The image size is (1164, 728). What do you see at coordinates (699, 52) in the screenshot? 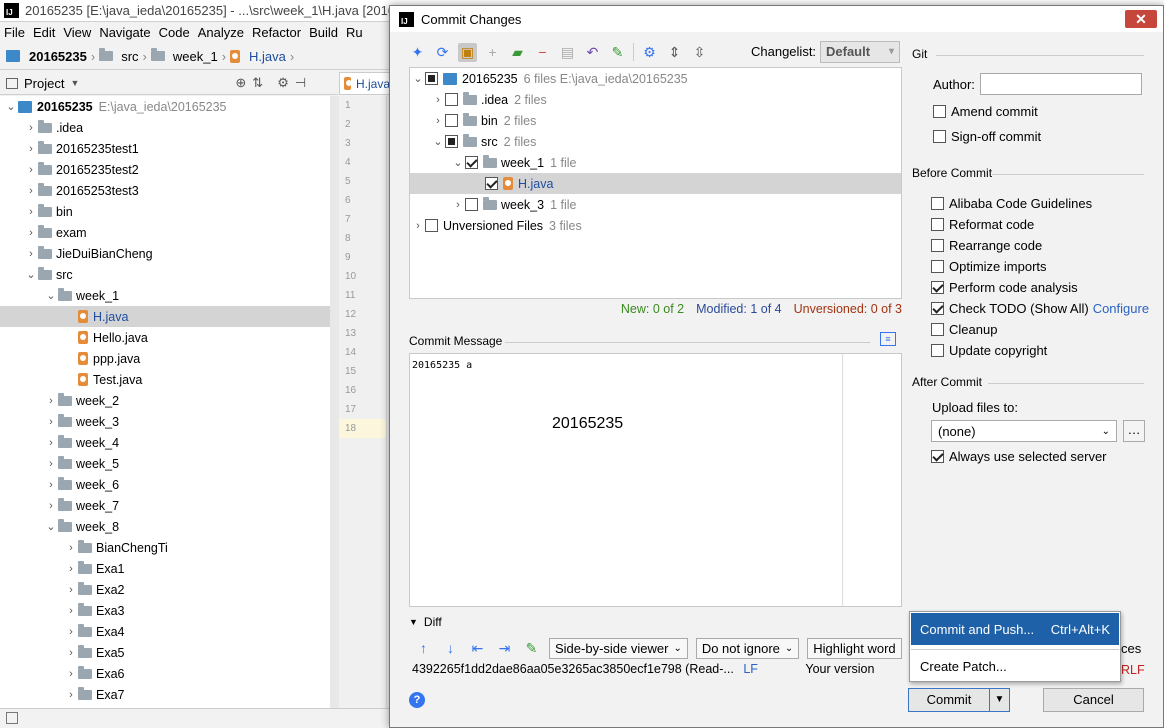
I see `collapse-all-icon: ⇳` at bounding box center [699, 52].